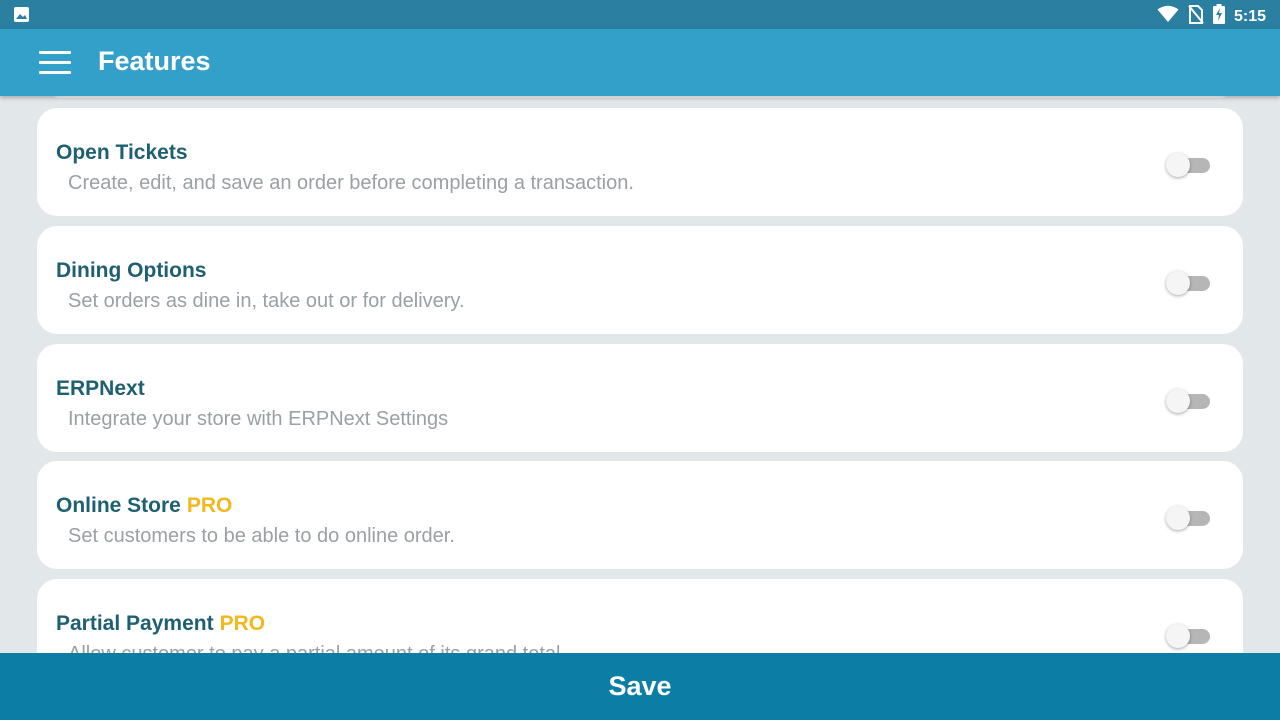 The height and width of the screenshot is (720, 1280). Describe the element at coordinates (640, 62) in the screenshot. I see `app-bar: Features` at that location.